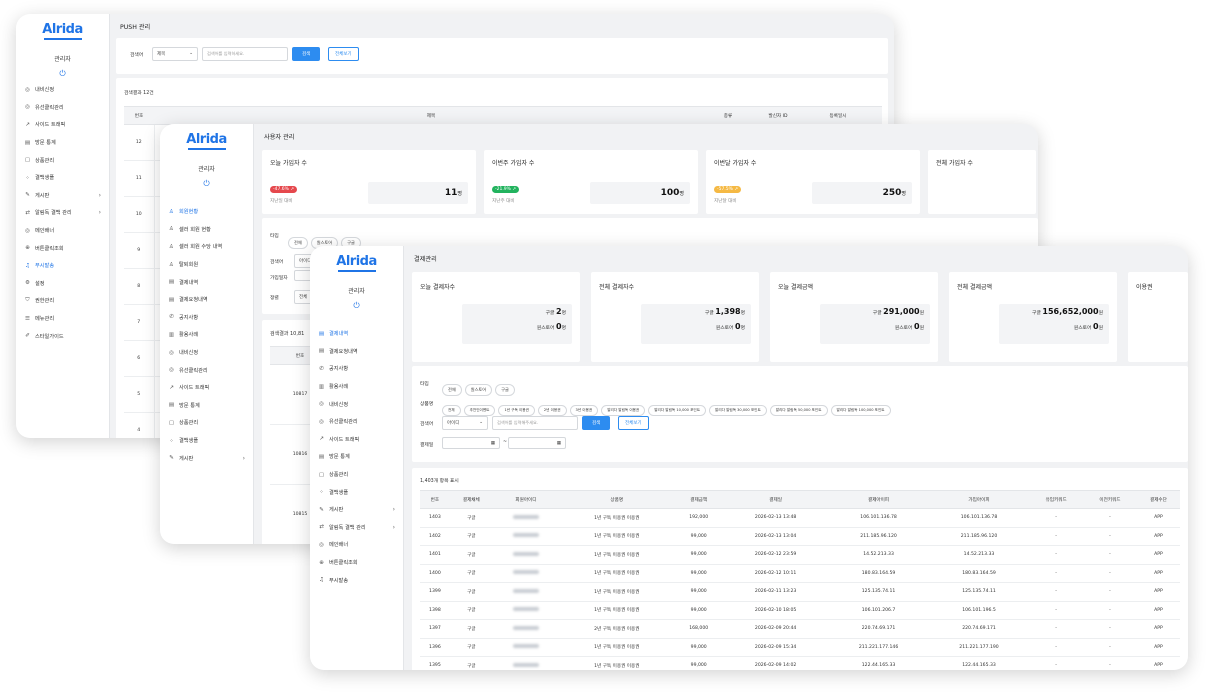 The height and width of the screenshot is (692, 1208). I want to click on col-header: 결제일, so click(775, 499).